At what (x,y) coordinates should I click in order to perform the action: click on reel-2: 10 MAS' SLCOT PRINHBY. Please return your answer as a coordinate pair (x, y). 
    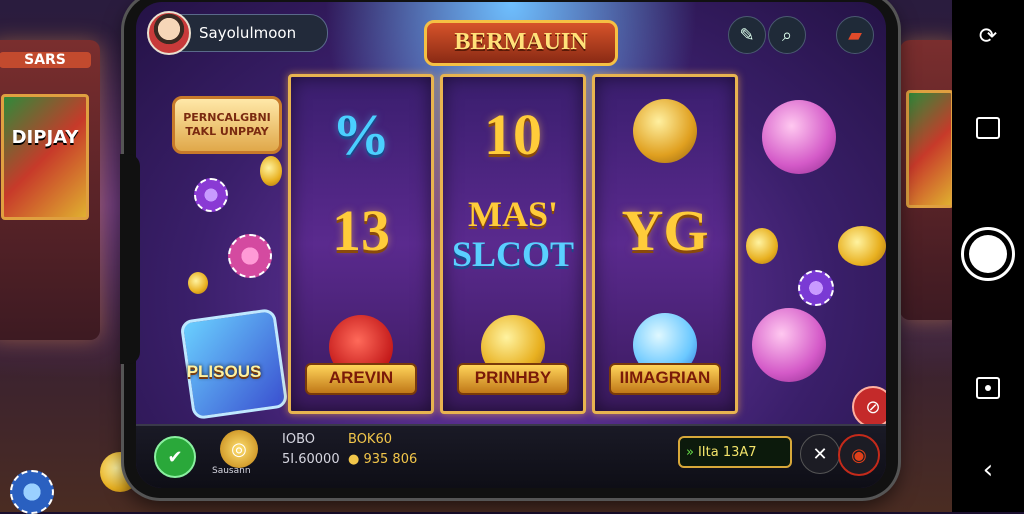
    Looking at the image, I should click on (513, 244).